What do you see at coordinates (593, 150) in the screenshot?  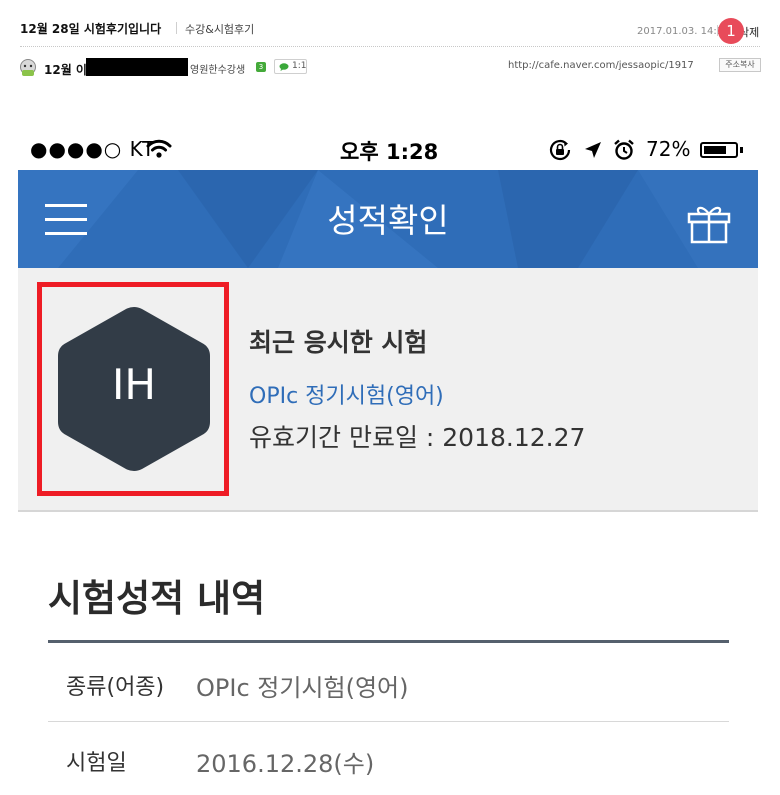 I see `location-arrow-icon` at bounding box center [593, 150].